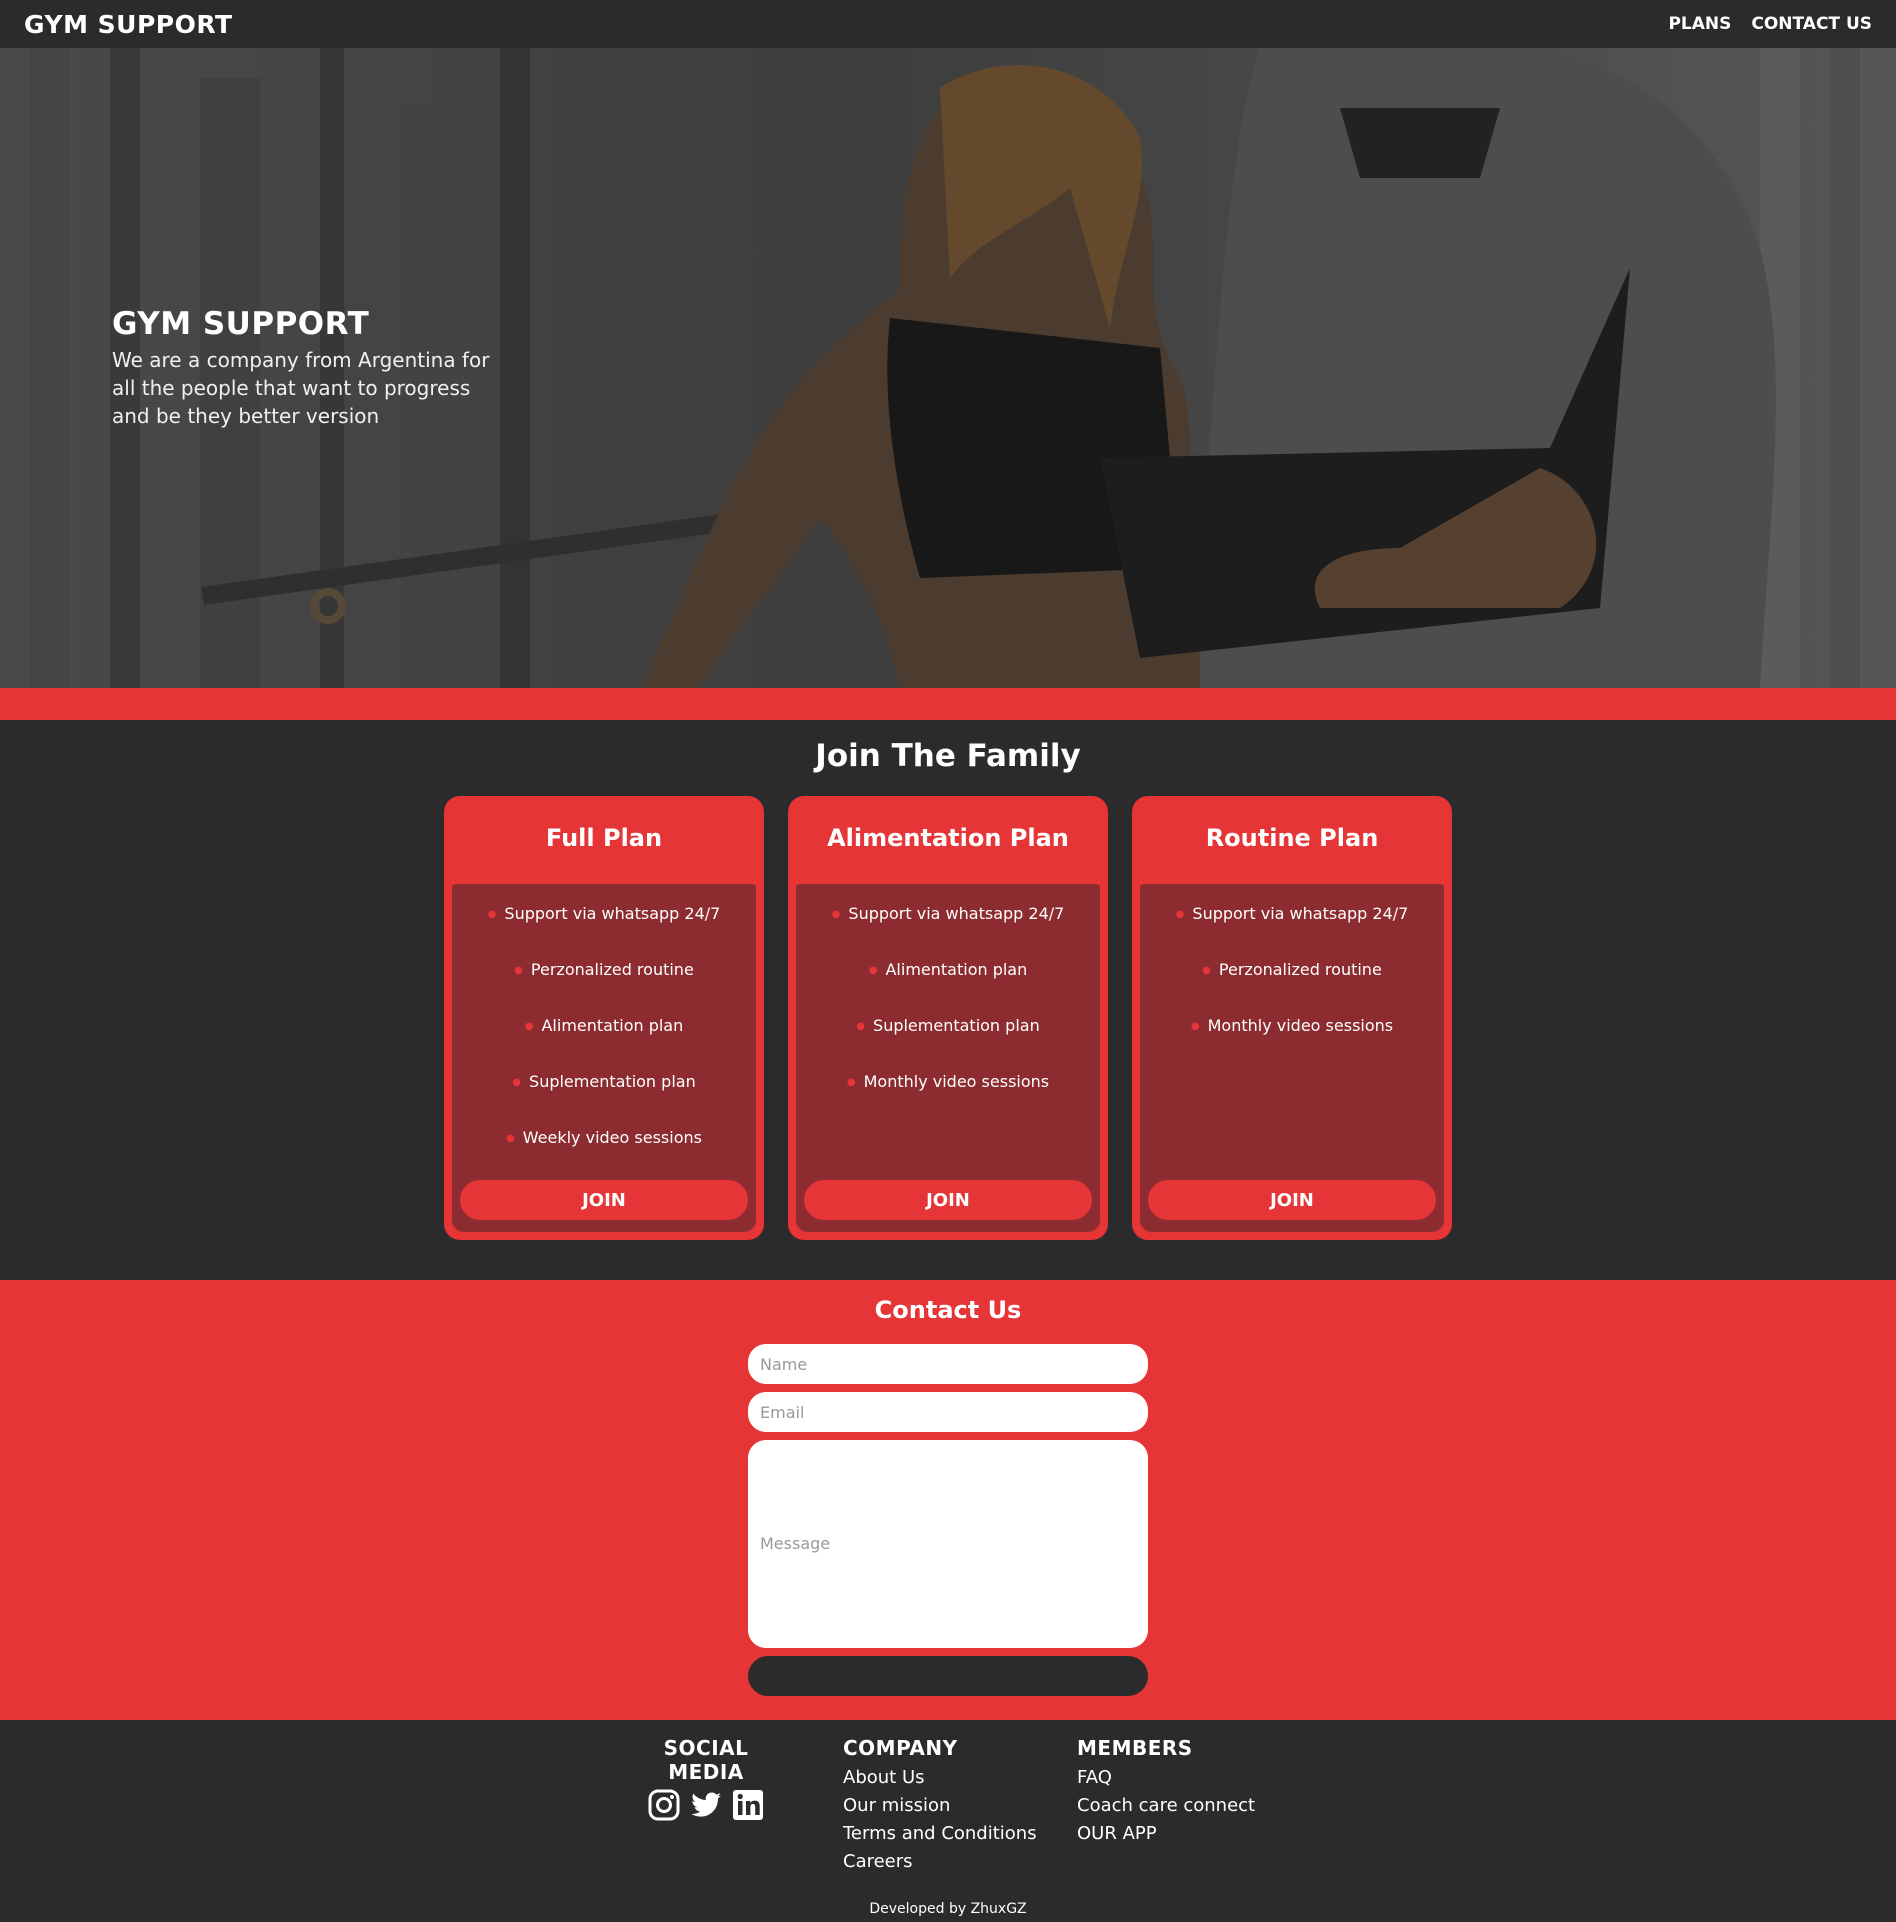  I want to click on name-input, so click(948, 1364).